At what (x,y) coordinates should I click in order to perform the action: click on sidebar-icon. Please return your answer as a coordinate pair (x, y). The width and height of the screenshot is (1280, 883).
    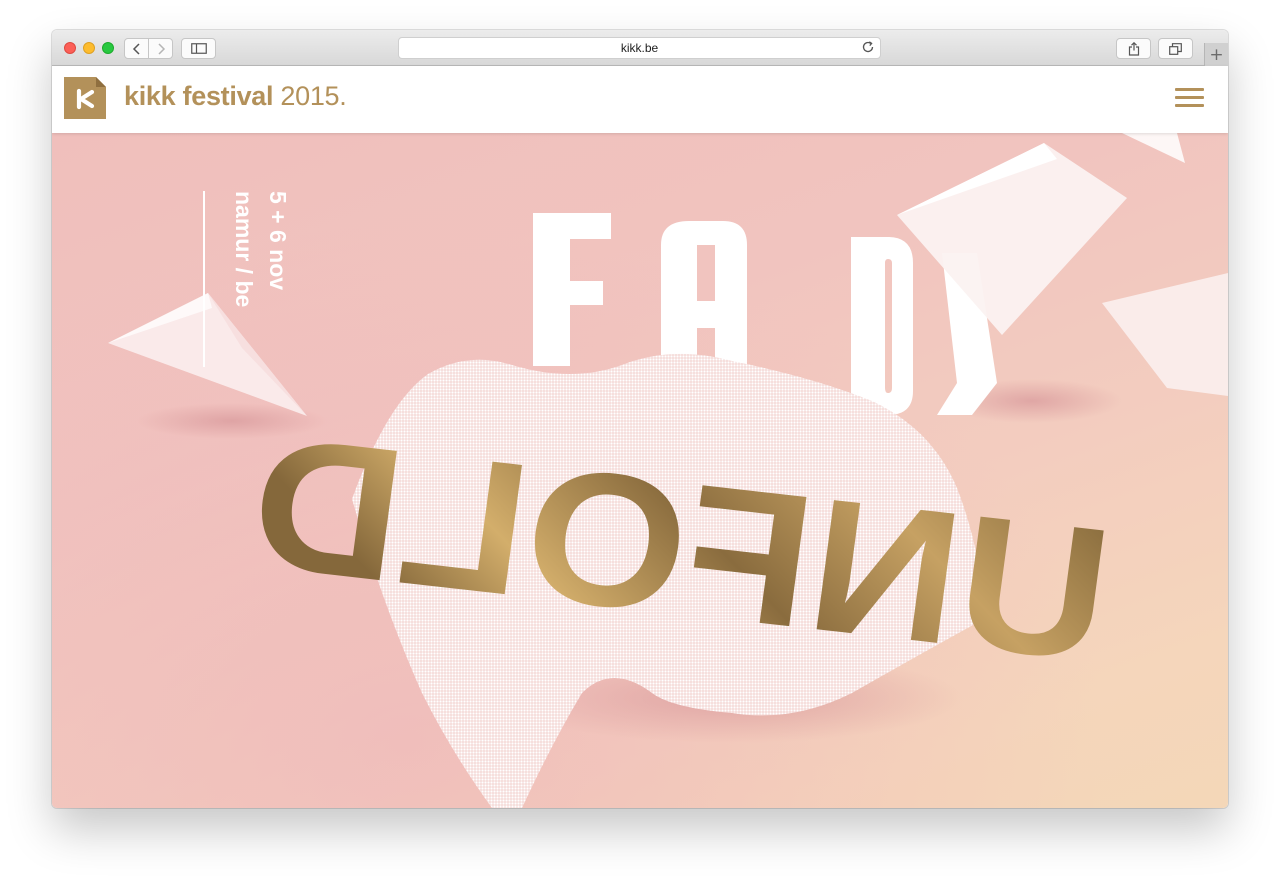
    Looking at the image, I should click on (198, 48).